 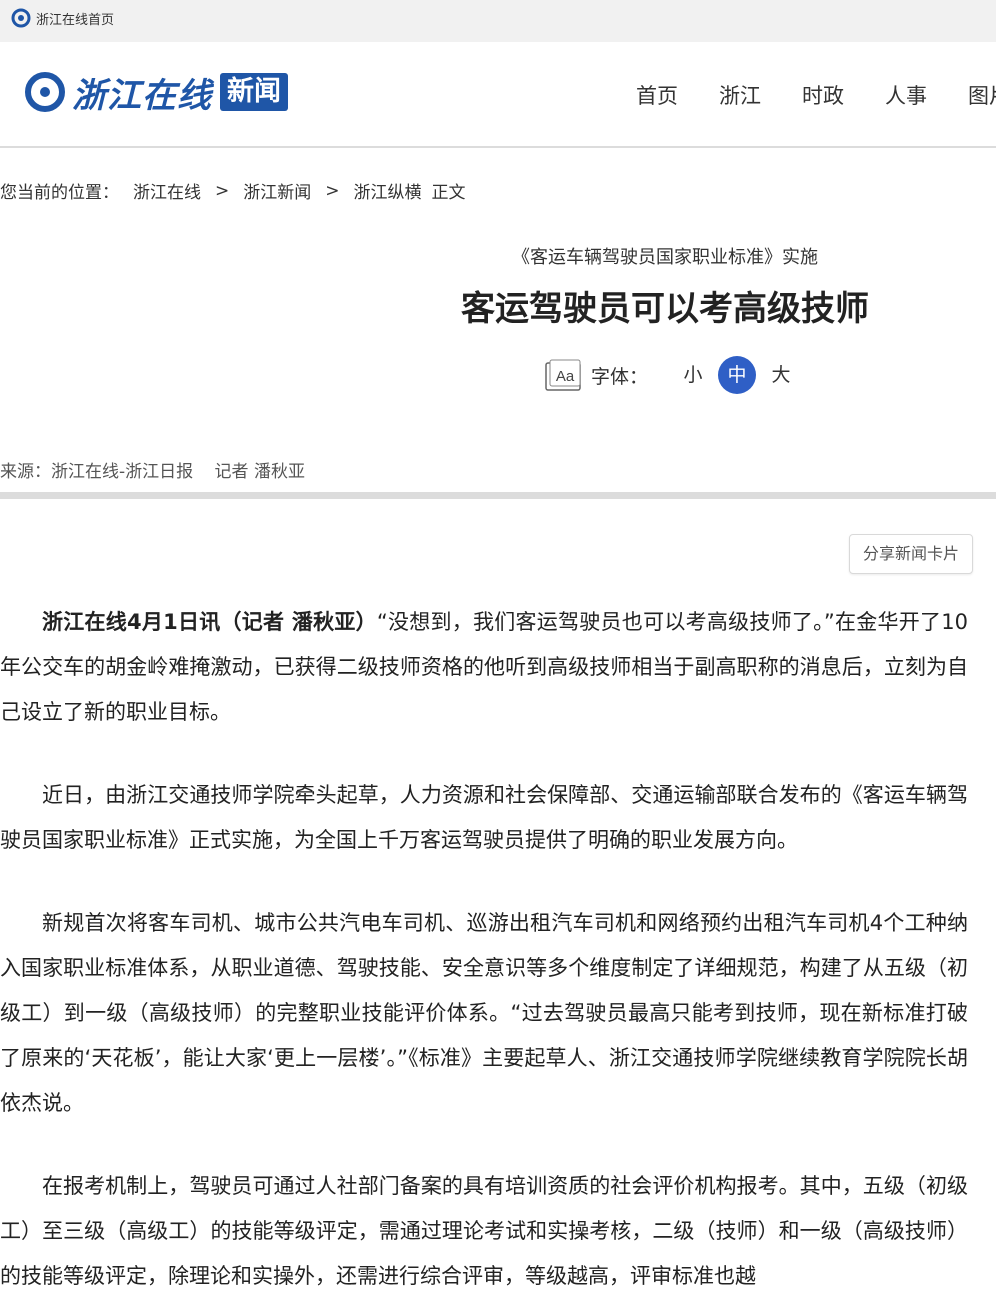 I want to click on logo-mark-icon, so click(x=45, y=92).